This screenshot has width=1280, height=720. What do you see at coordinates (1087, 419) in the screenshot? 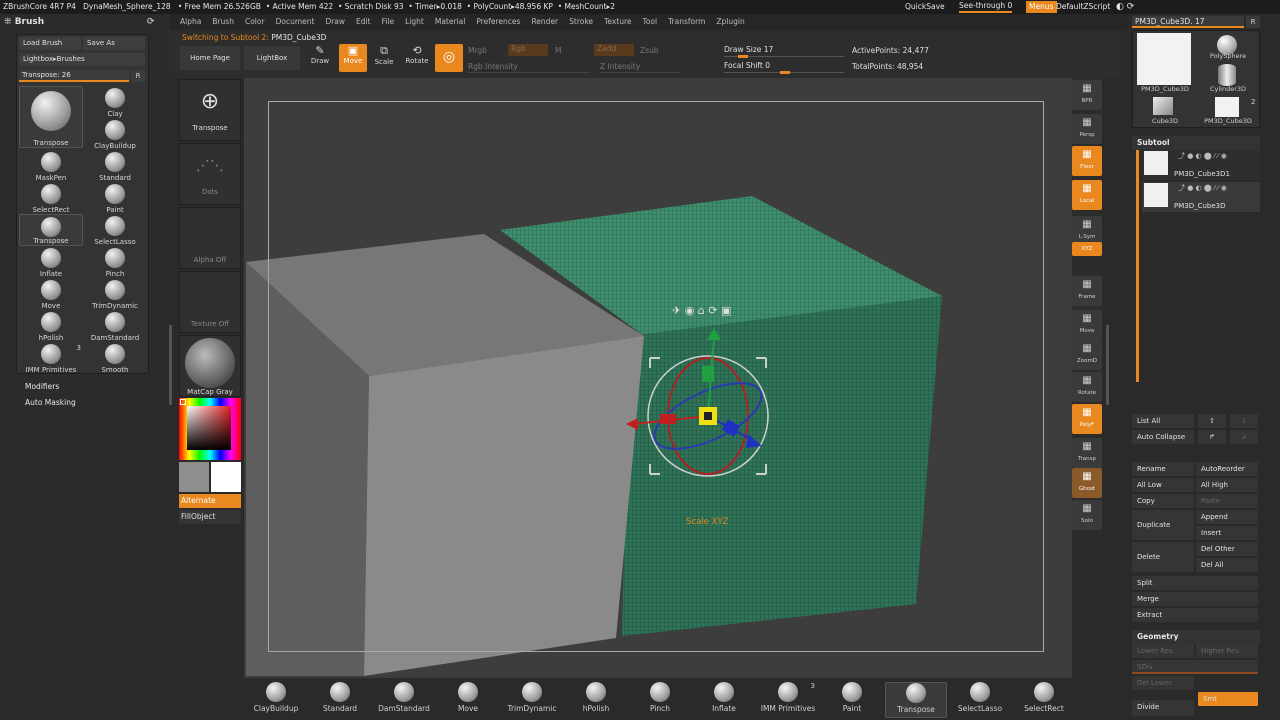
I see `shelf-polyf-button: ▦ PolyF` at bounding box center [1087, 419].